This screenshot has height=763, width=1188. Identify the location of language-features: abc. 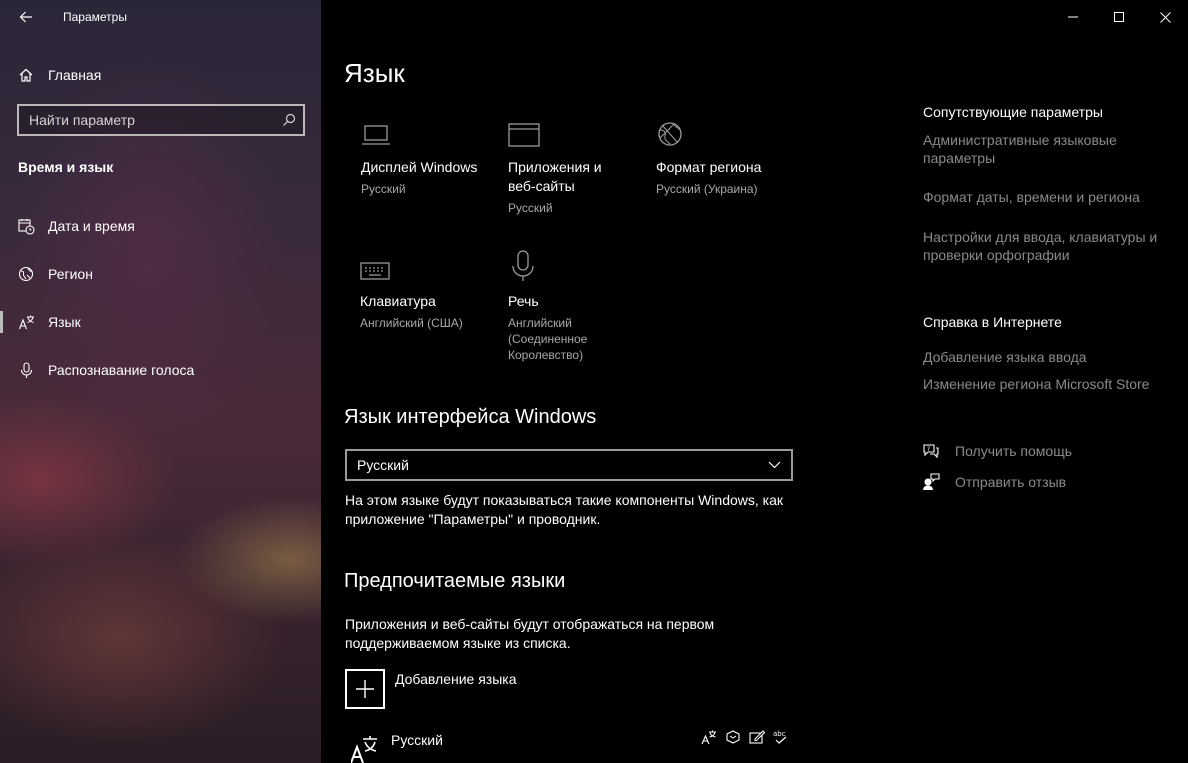
(744, 736).